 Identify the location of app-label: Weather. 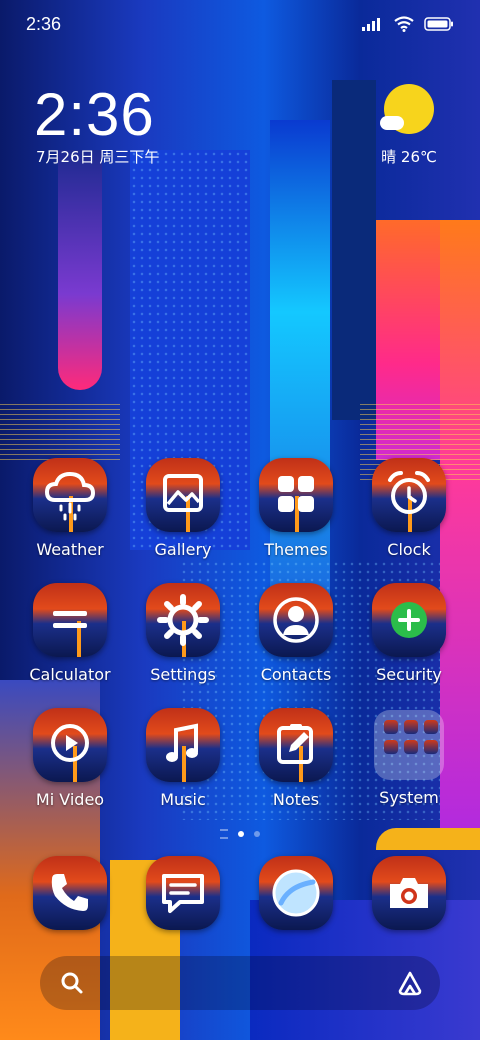
(70, 549).